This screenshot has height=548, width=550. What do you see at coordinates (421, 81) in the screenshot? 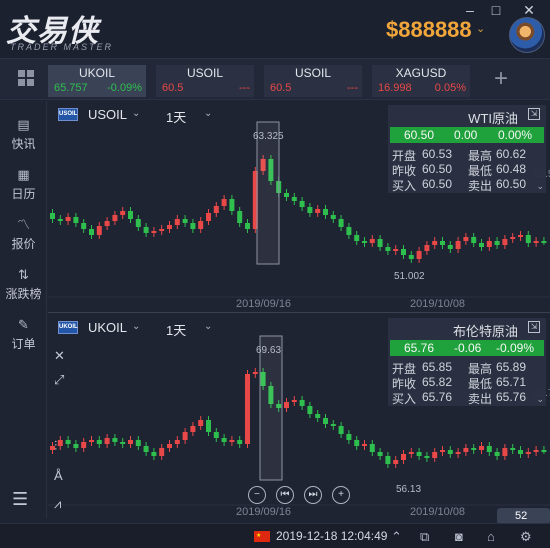
I see `quote-card-xagusd: XAGUSD 16.998 0.05%` at bounding box center [421, 81].